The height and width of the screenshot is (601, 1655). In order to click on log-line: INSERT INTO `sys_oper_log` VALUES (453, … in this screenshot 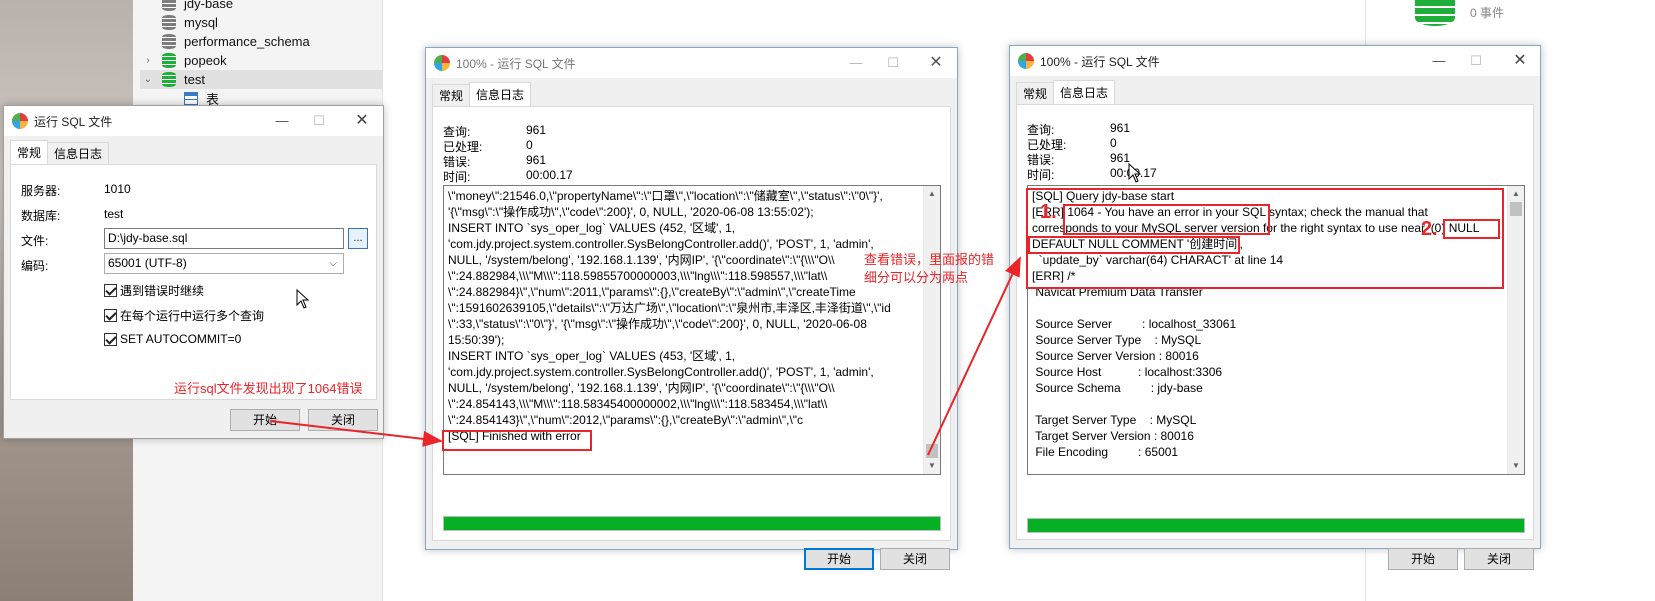, I will do `click(592, 356)`.